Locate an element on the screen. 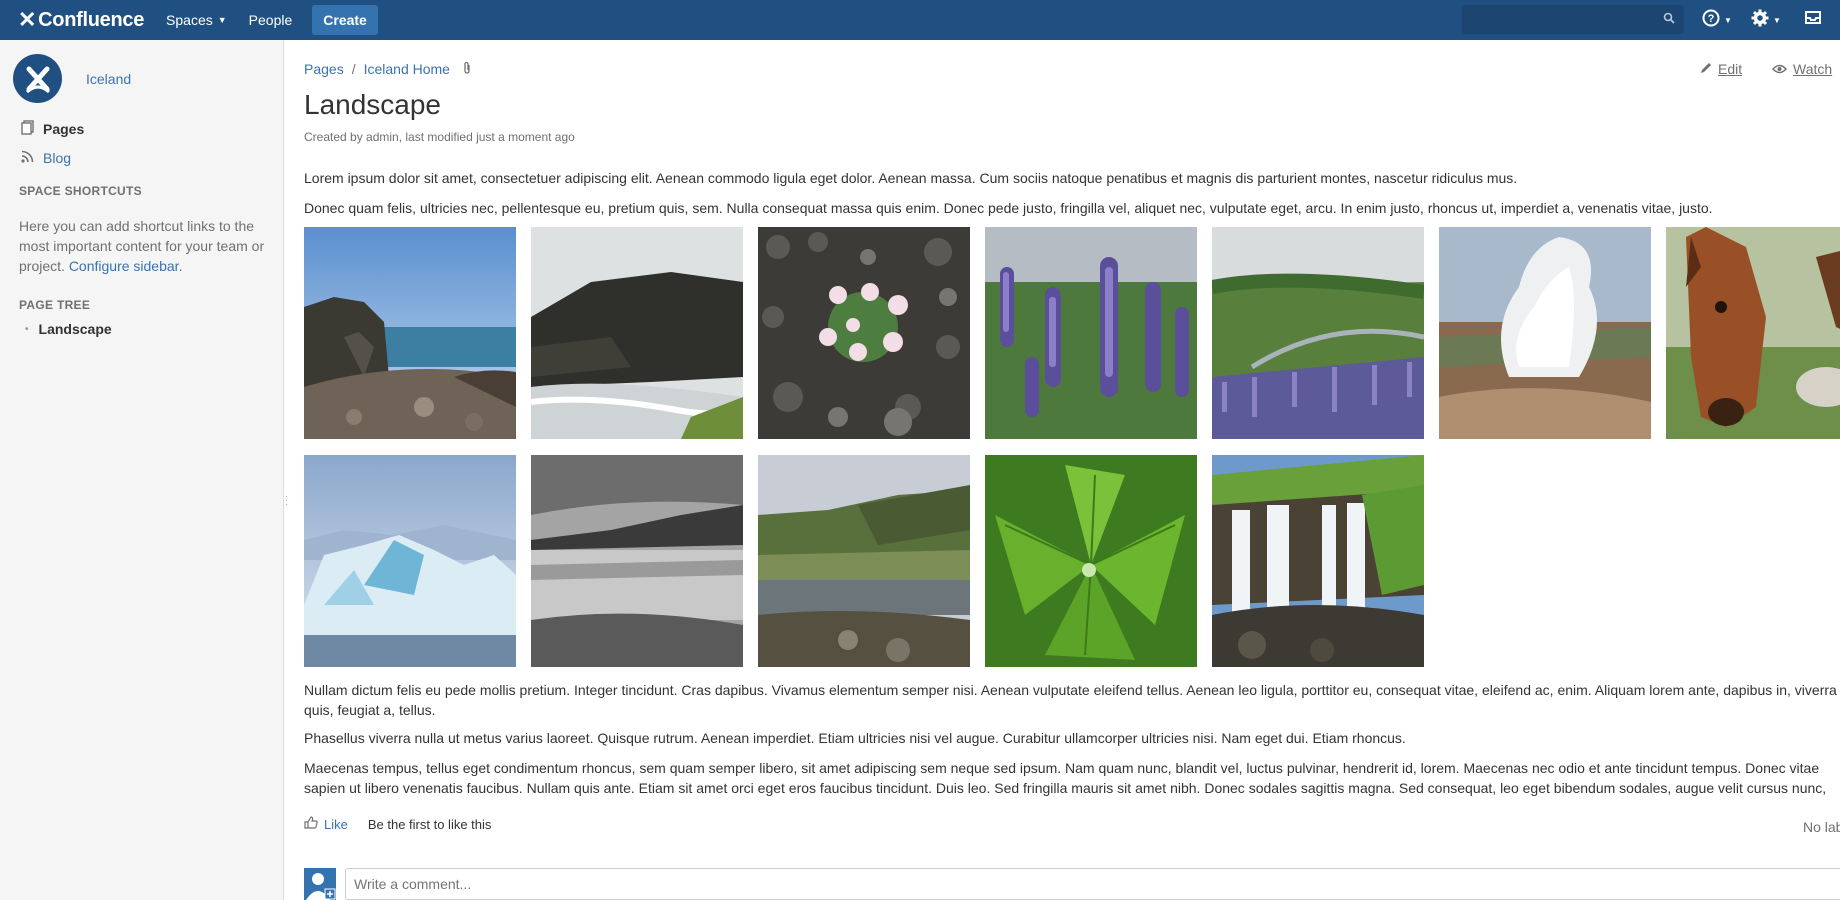  eye-icon is located at coordinates (1779, 69).